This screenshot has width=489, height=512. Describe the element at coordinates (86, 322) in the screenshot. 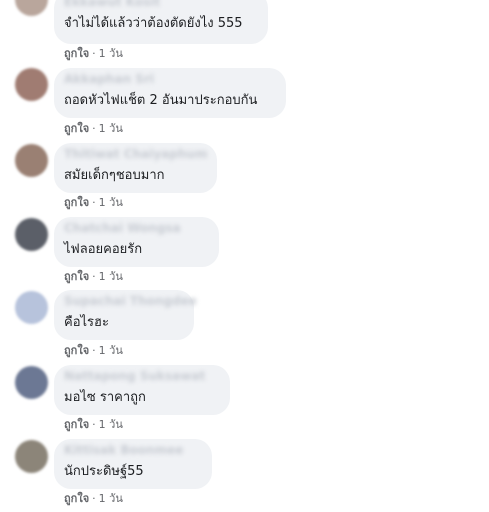

I see `comment-text: คือไรฮะ` at that location.